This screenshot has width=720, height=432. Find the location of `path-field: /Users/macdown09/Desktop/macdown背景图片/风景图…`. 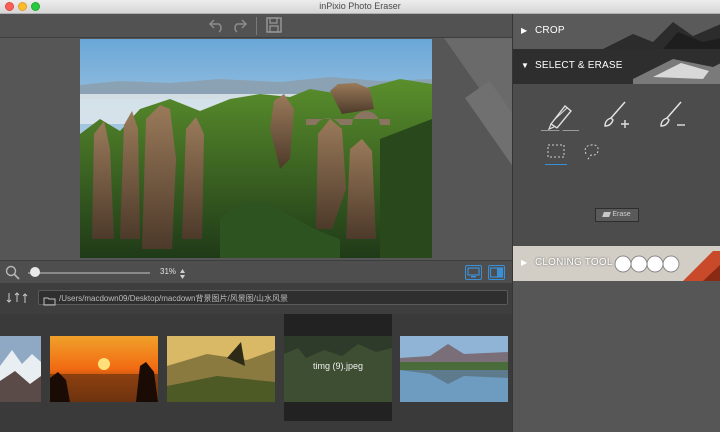

path-field: /Users/macdown09/Desktop/macdown背景图片/风景图… is located at coordinates (273, 298).